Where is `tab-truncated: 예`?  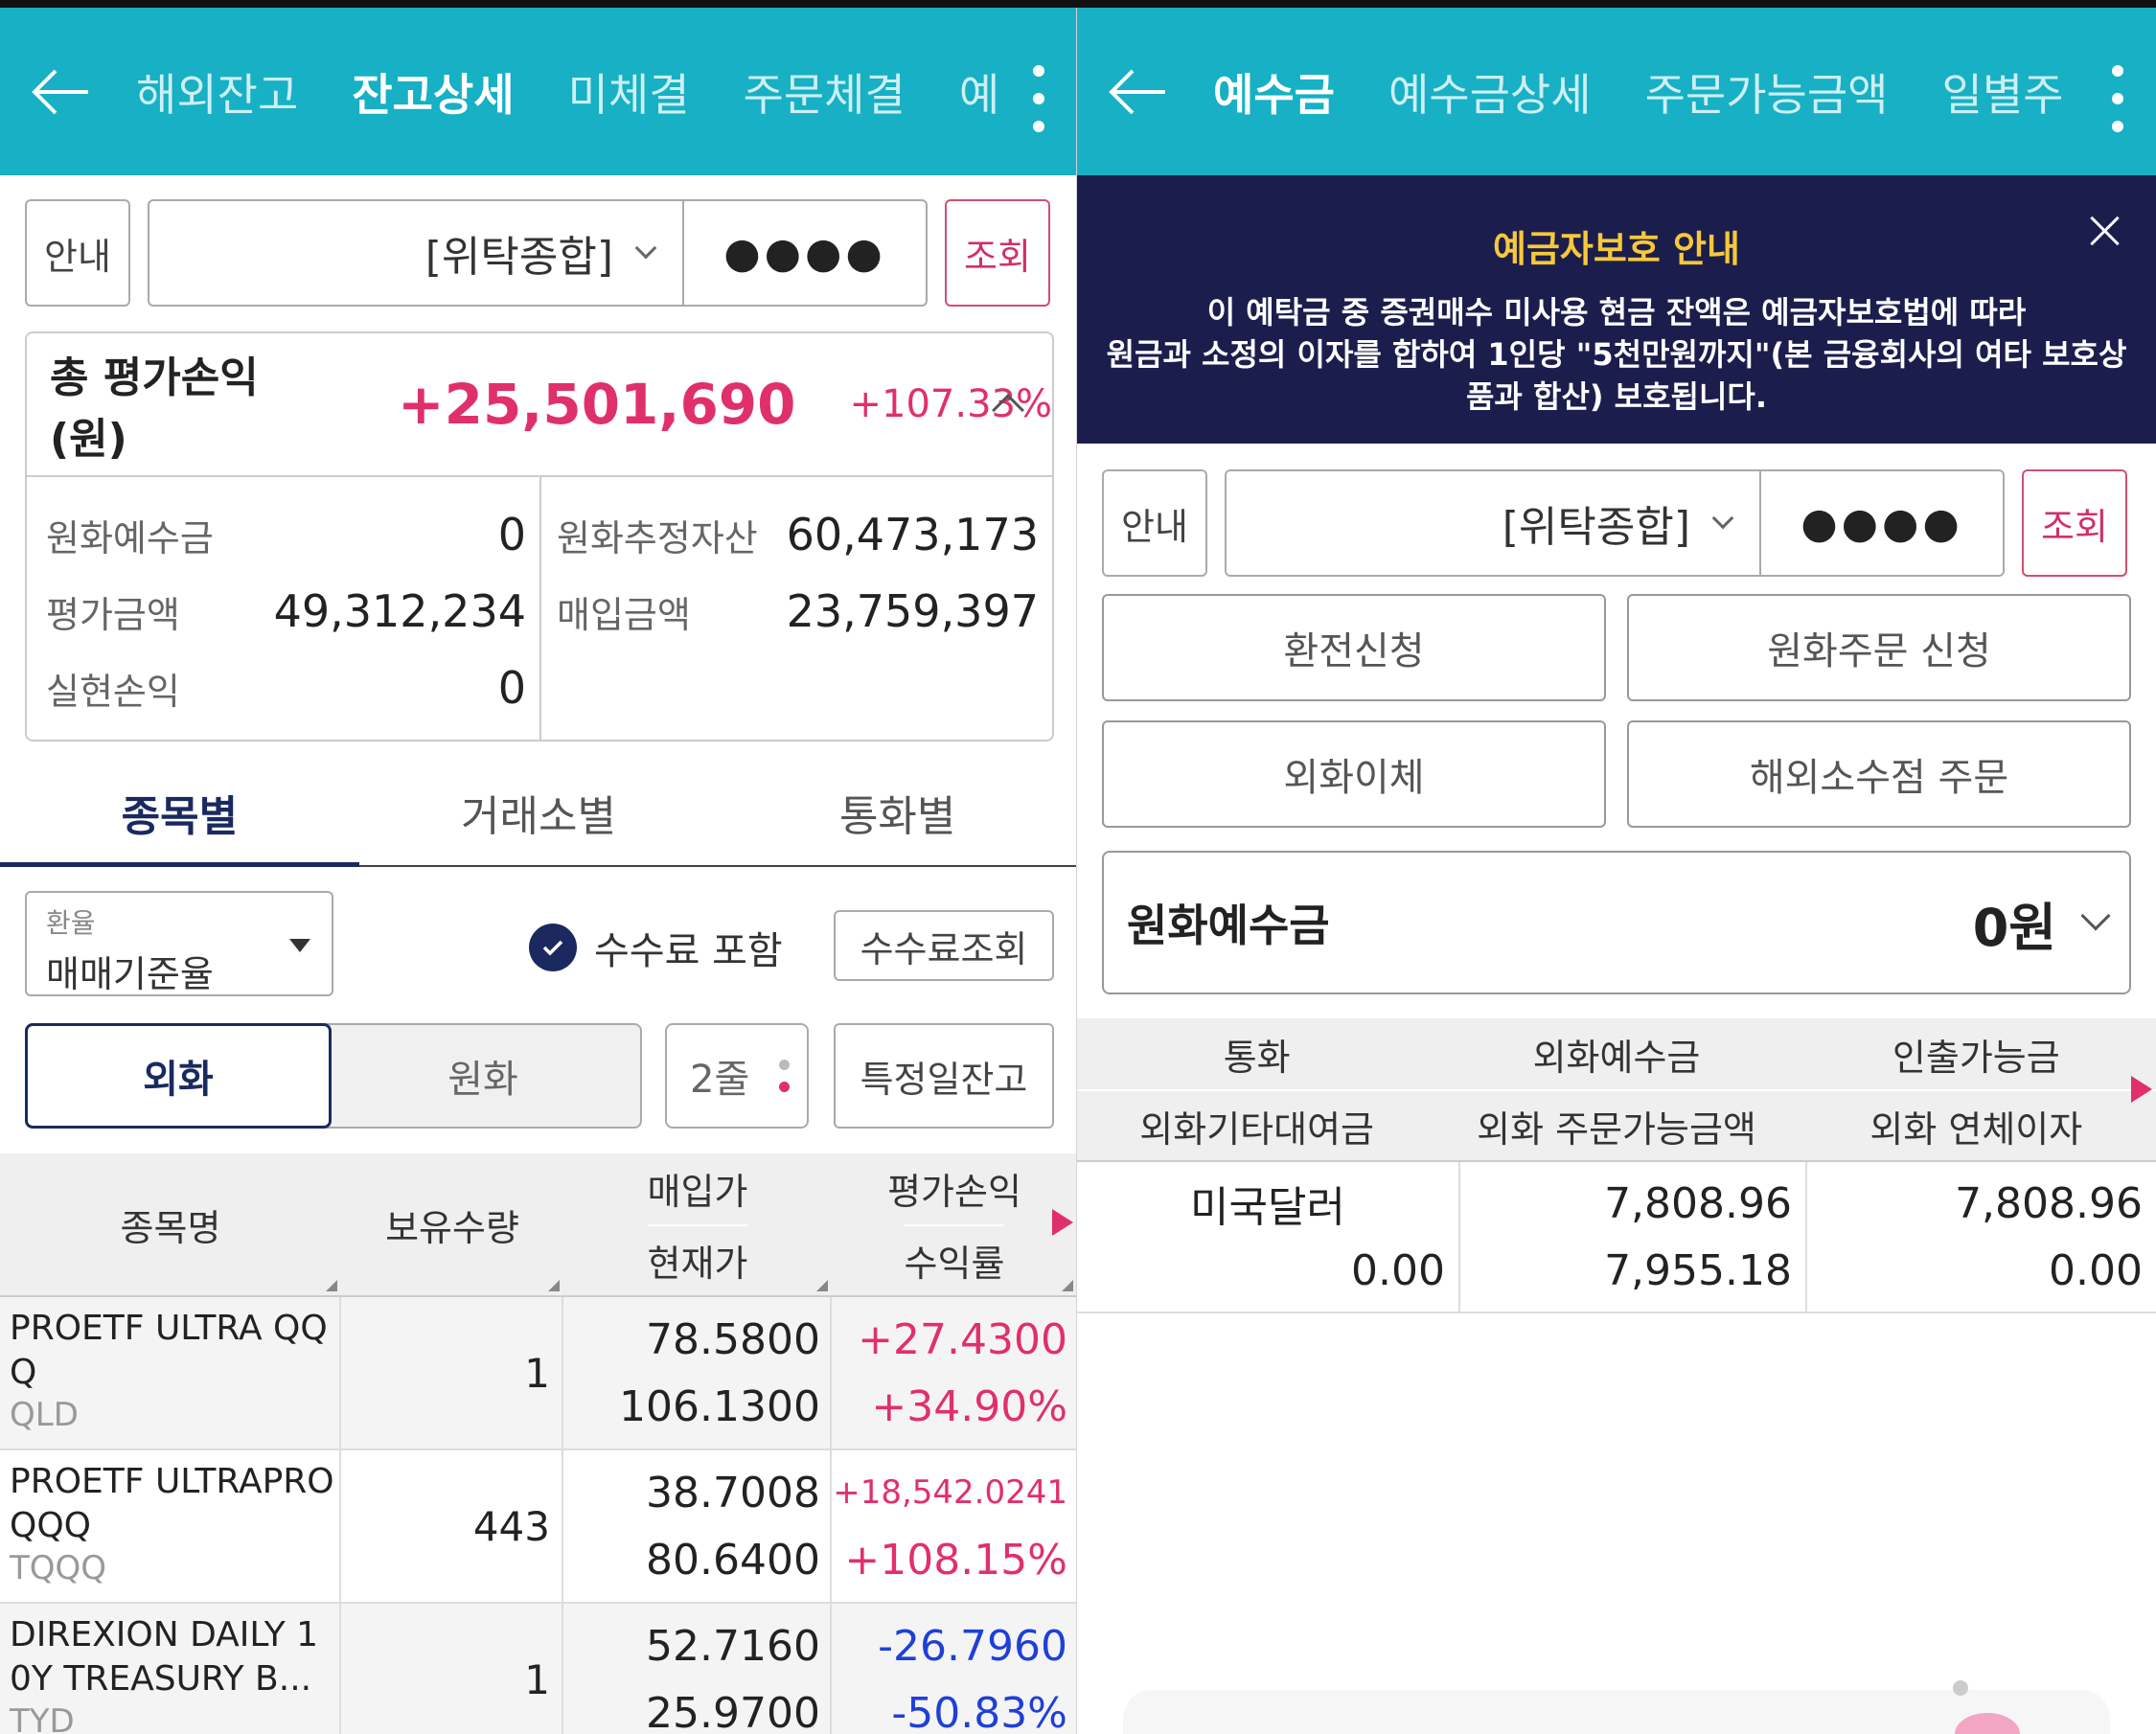 tab-truncated: 예 is located at coordinates (979, 92).